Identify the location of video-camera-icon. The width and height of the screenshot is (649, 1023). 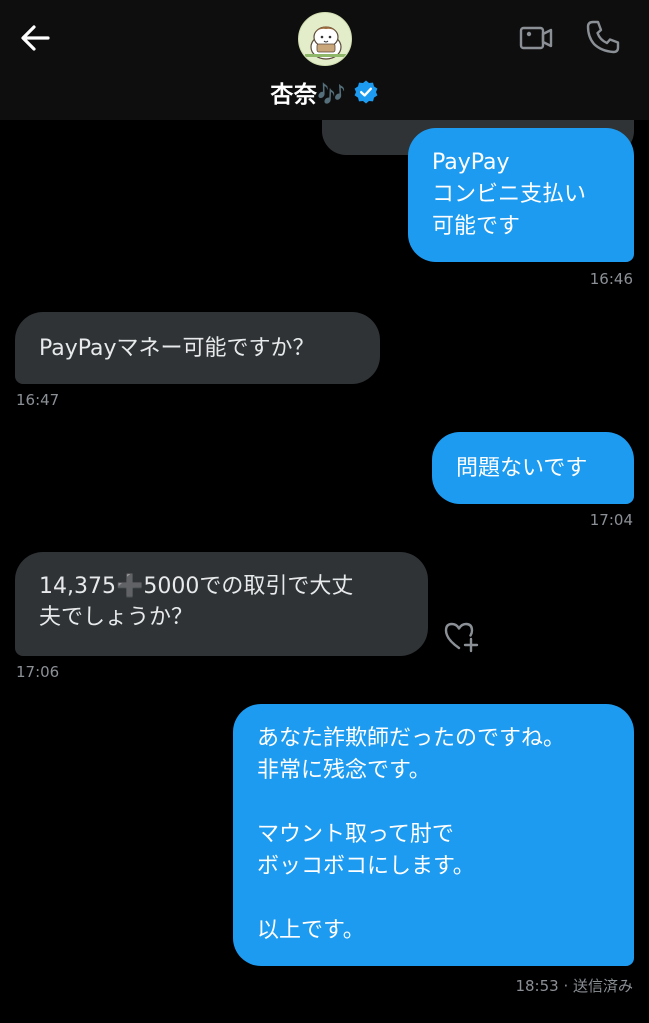
(536, 38).